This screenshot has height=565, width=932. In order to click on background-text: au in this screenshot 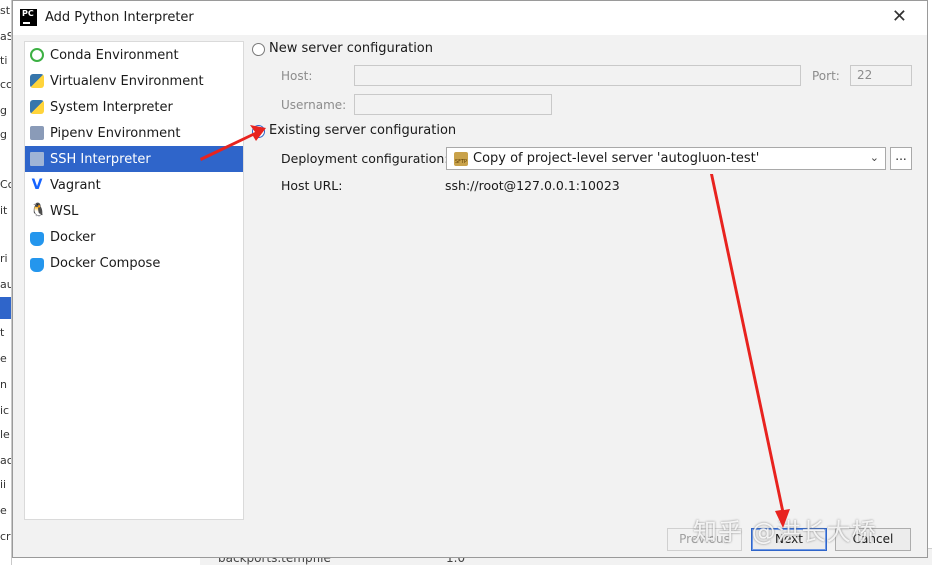, I will do `click(5, 284)`.